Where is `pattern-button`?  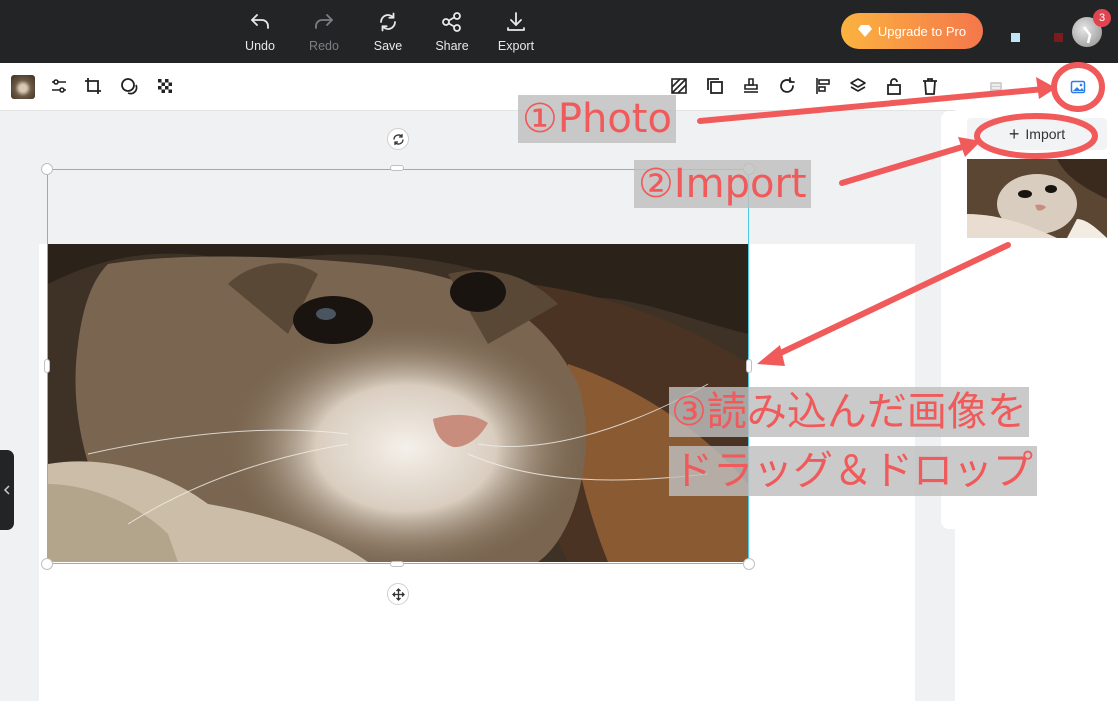
pattern-button is located at coordinates (679, 86).